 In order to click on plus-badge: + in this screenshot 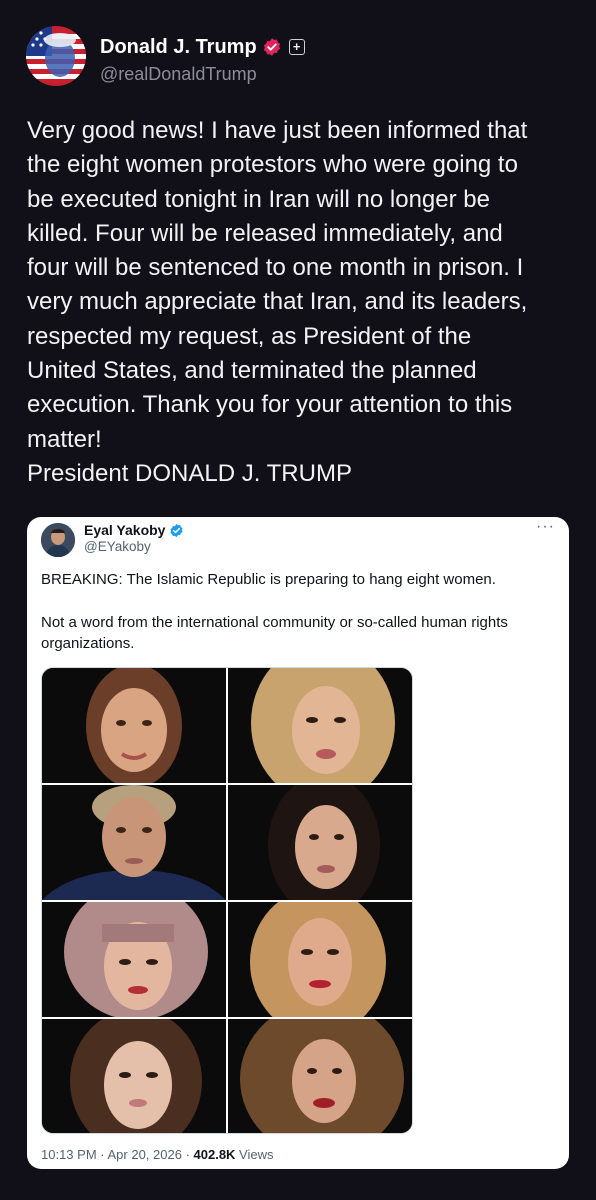, I will do `click(296, 47)`.